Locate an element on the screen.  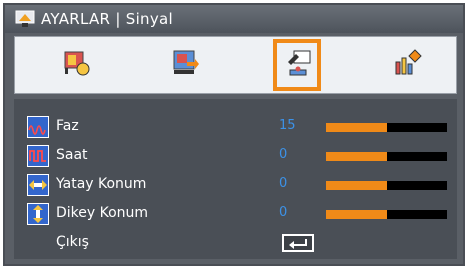
horizontal-position-slider-fill is located at coordinates (356, 185).